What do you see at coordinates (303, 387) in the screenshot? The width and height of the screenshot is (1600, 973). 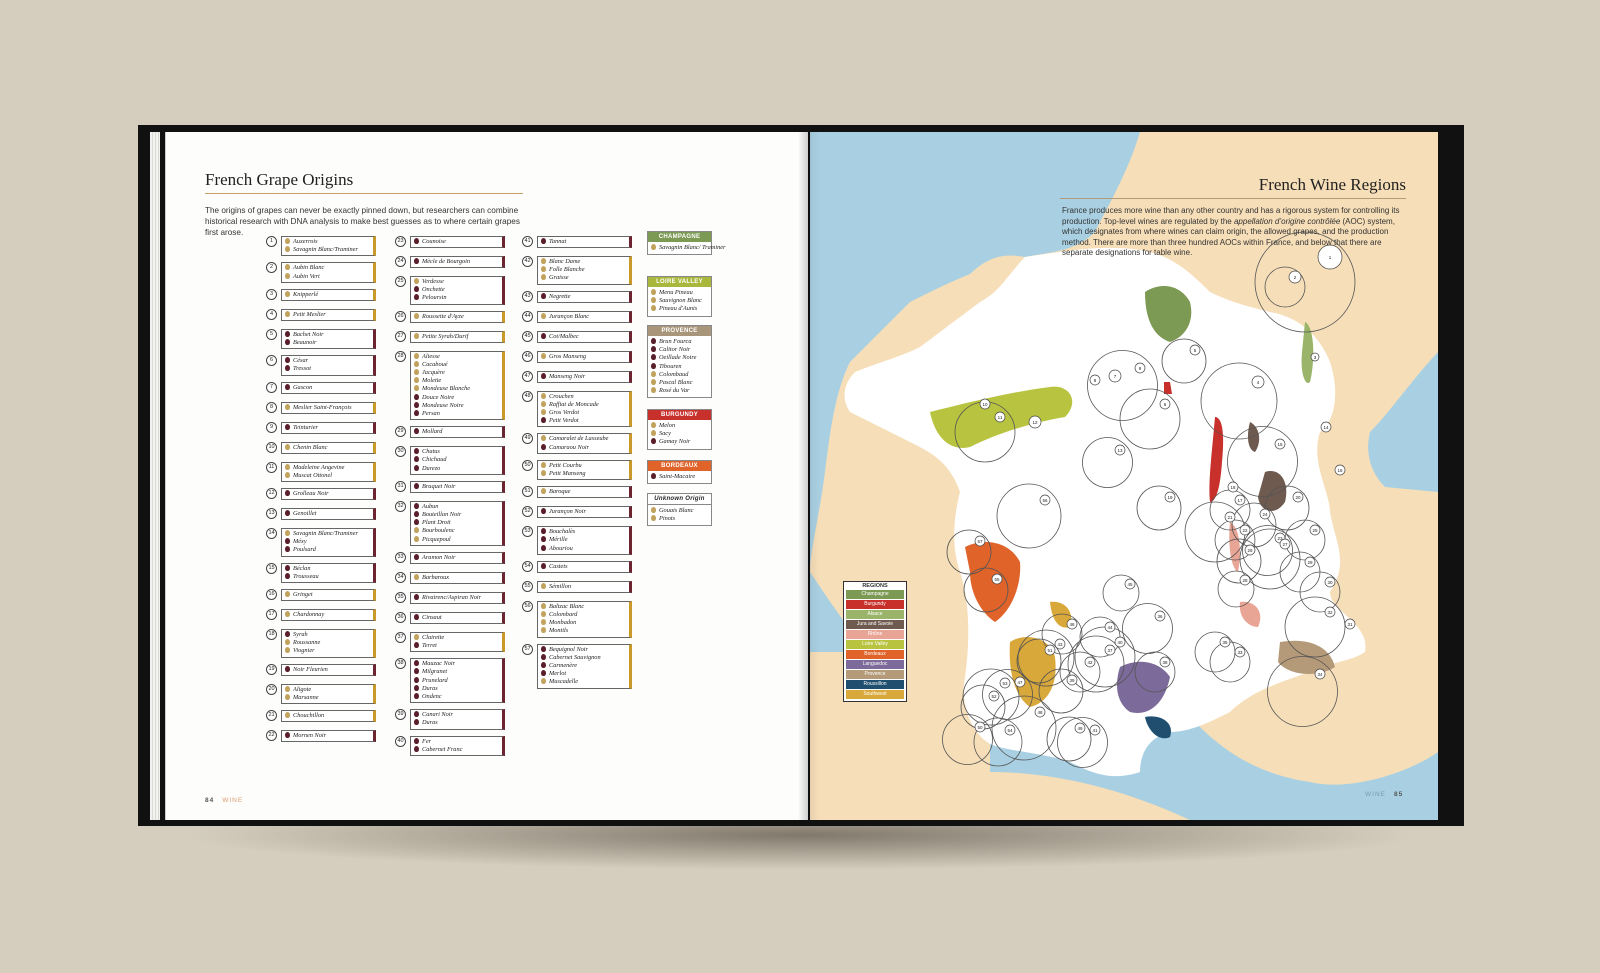 I see `grape-label: Gascon` at bounding box center [303, 387].